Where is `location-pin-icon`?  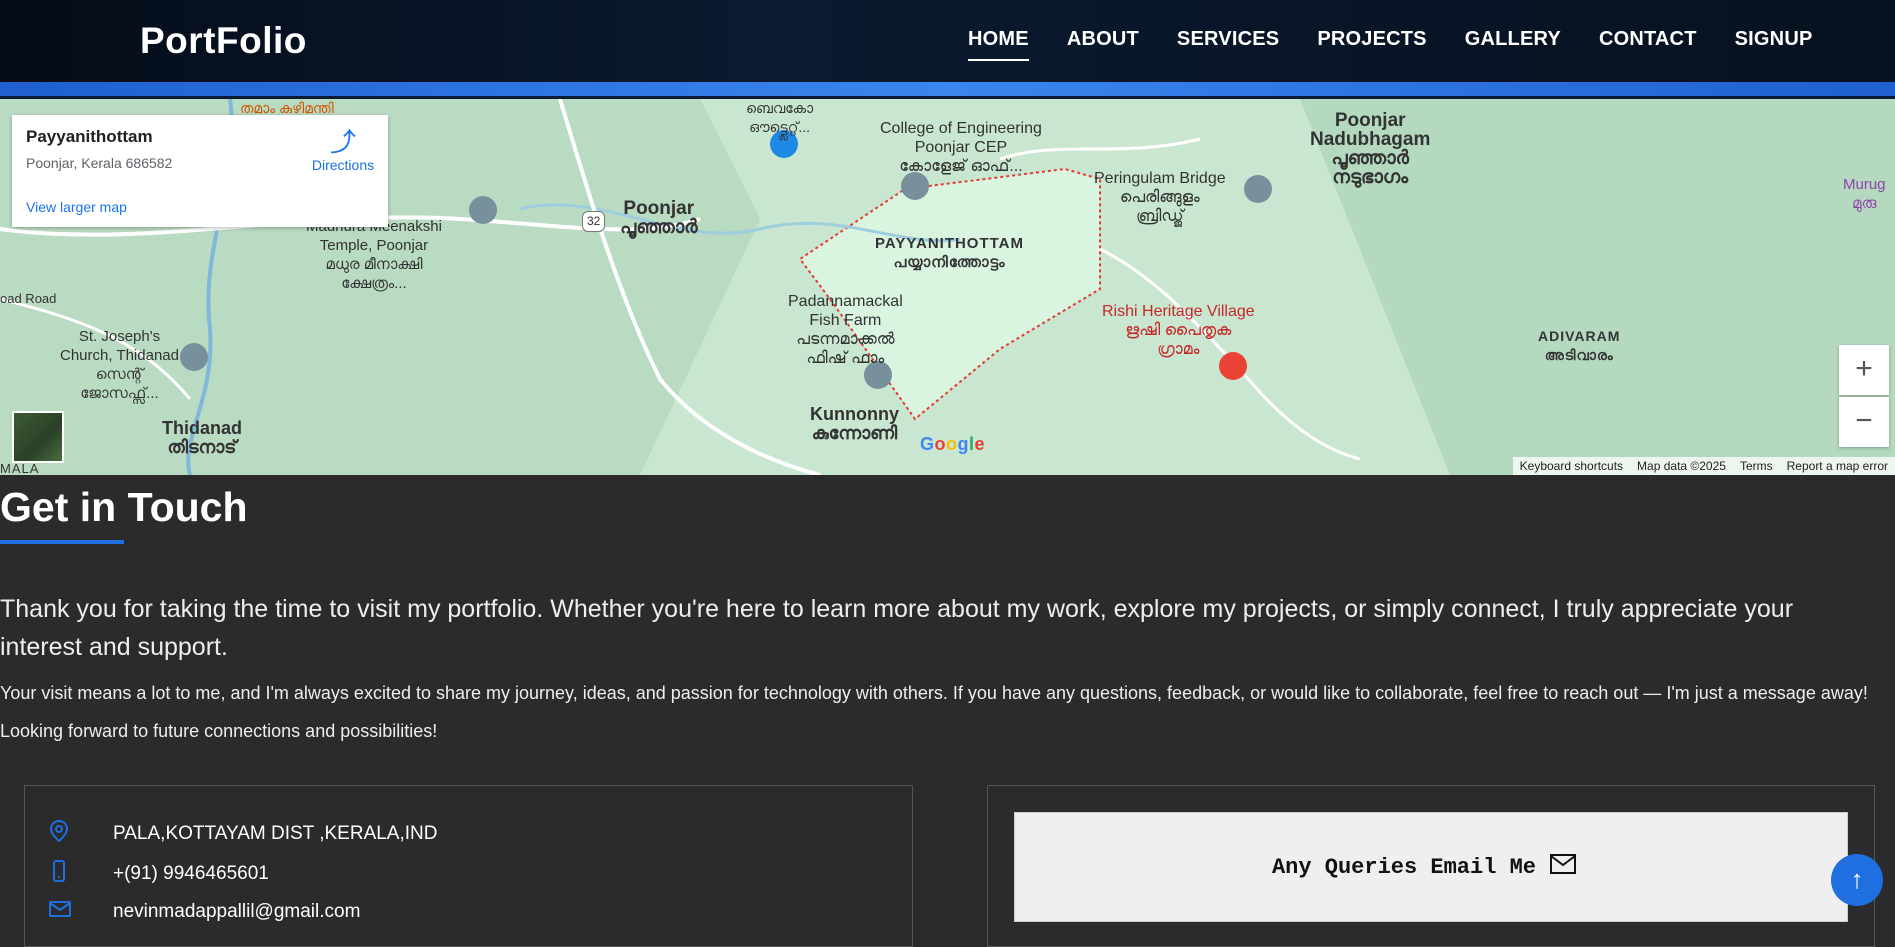 location-pin-icon is located at coordinates (67, 833).